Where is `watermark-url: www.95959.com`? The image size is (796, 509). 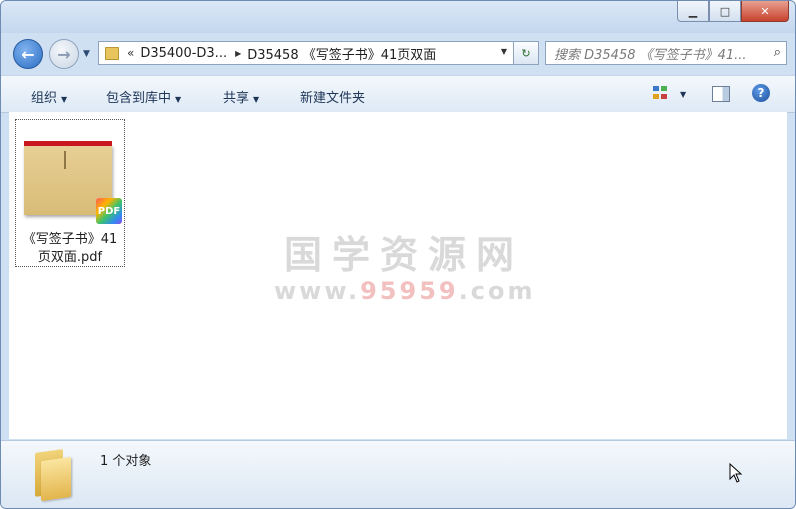
watermark-url: www.95959.com is located at coordinates (405, 291).